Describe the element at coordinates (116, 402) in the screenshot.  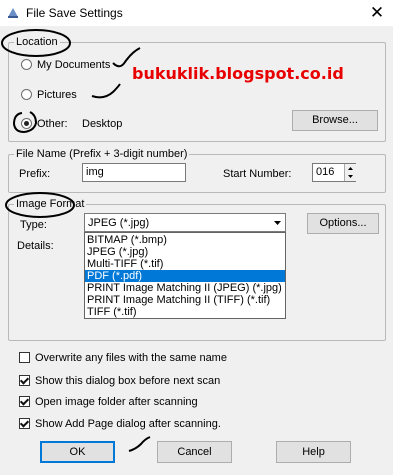
I see `open-folder-label: Open image folder after scanning` at that location.